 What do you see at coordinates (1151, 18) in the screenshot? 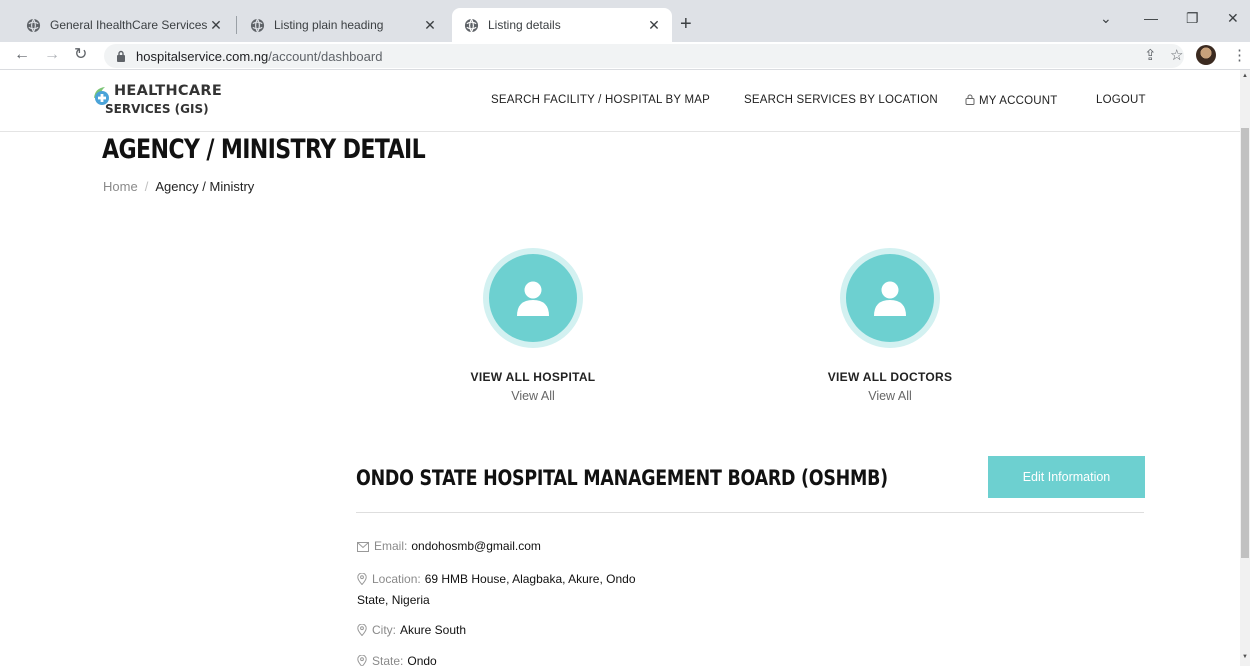
I see `minimize-button: —` at bounding box center [1151, 18].